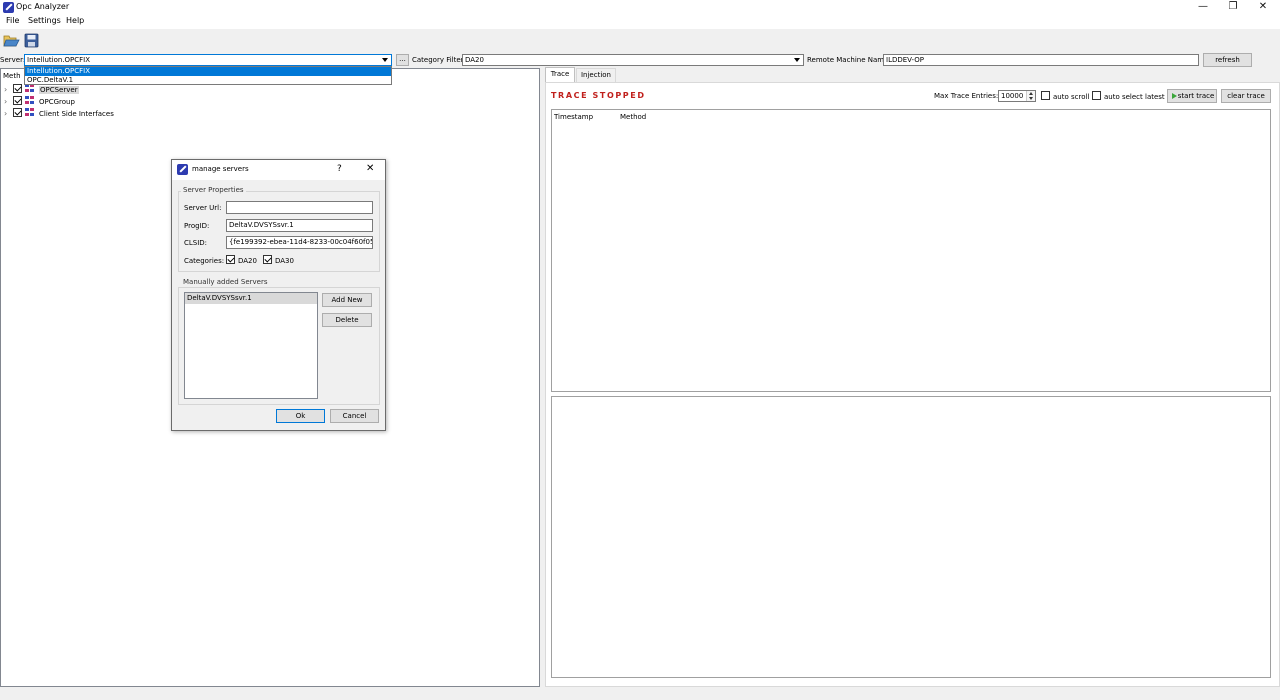  Describe the element at coordinates (267, 259) in the screenshot. I see `category-da30-checkbox` at that location.